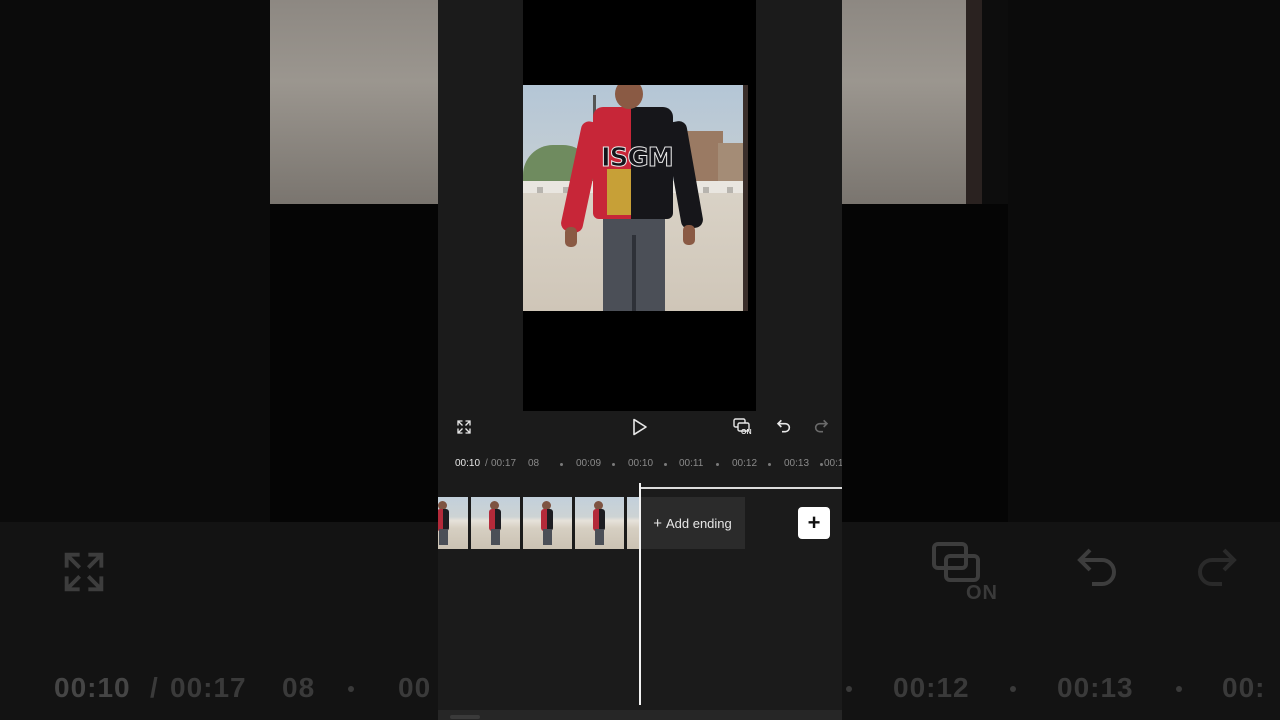 The height and width of the screenshot is (720, 1280). What do you see at coordinates (833, 463) in the screenshot?
I see `ruler-tick-label: 00:1` at bounding box center [833, 463].